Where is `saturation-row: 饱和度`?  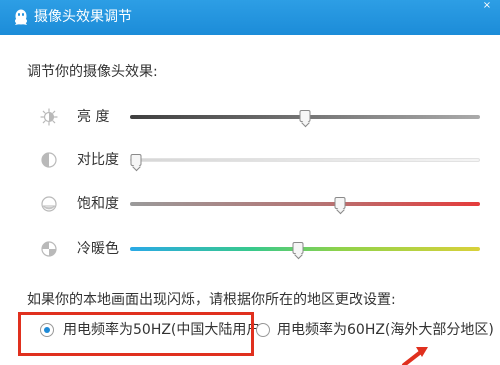
saturation-row: 饱和度 is located at coordinates (265, 204).